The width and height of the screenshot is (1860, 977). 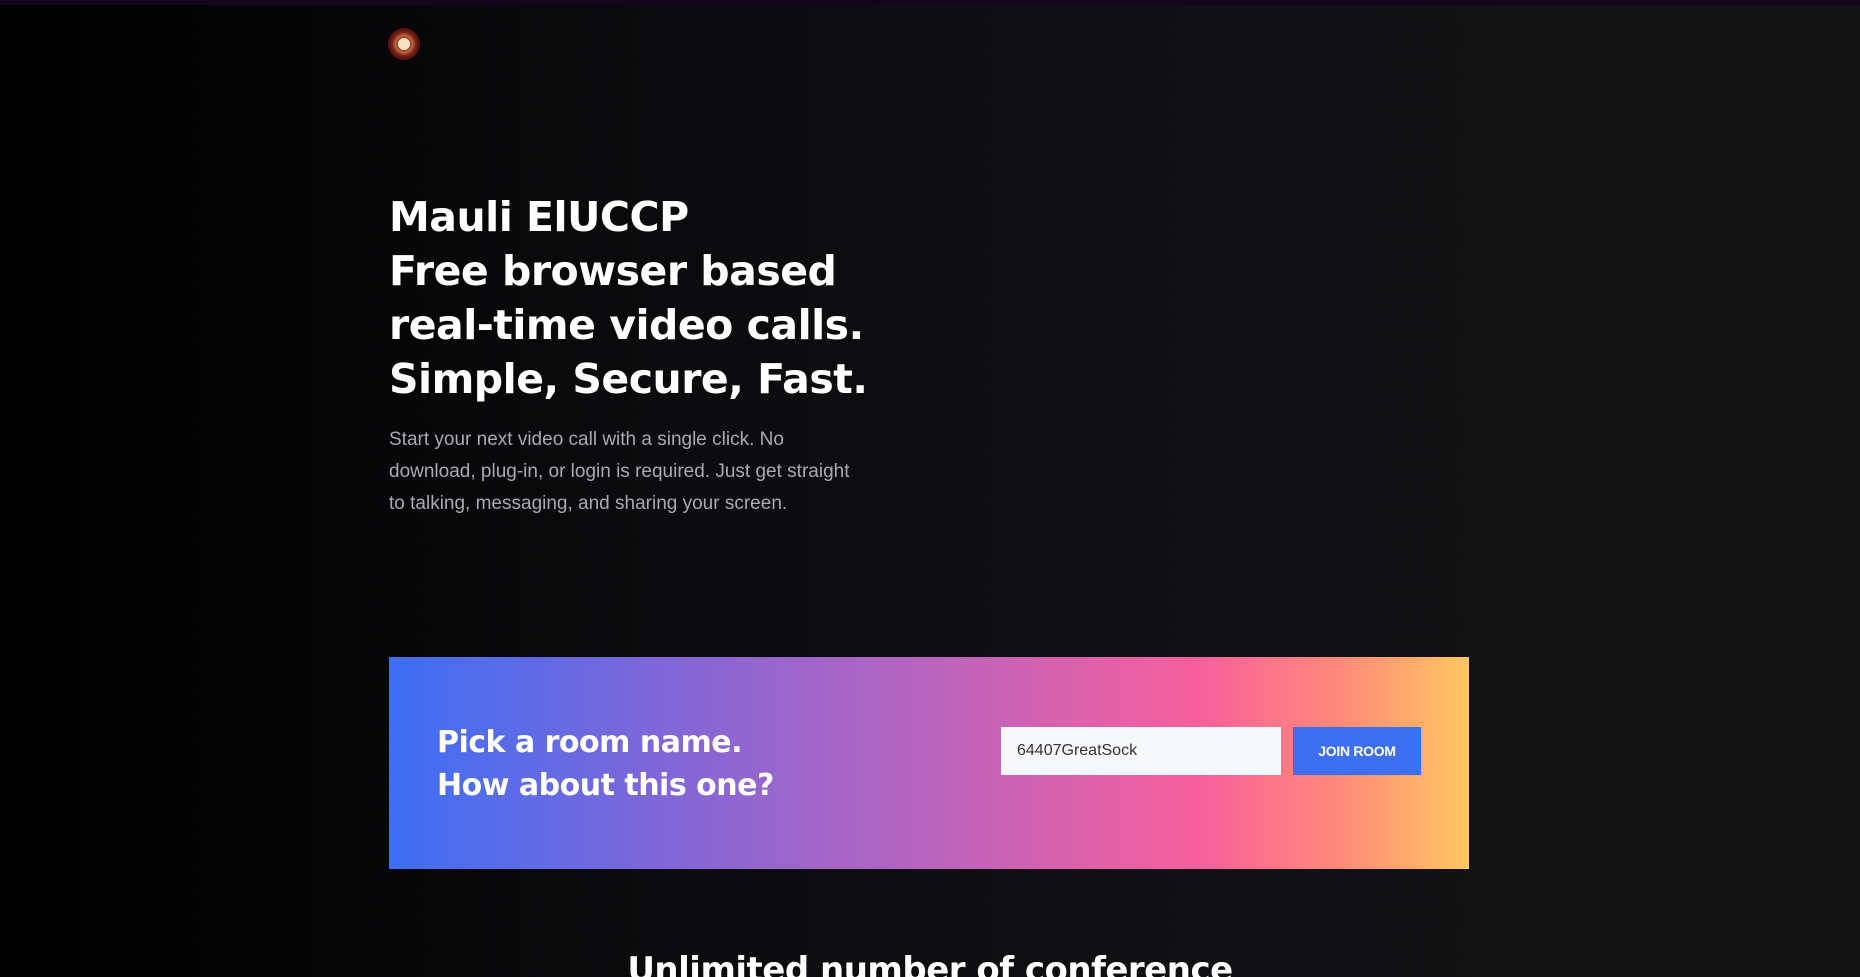 What do you see at coordinates (930, 963) in the screenshot?
I see `features-section-title: Unlimited number of conference` at bounding box center [930, 963].